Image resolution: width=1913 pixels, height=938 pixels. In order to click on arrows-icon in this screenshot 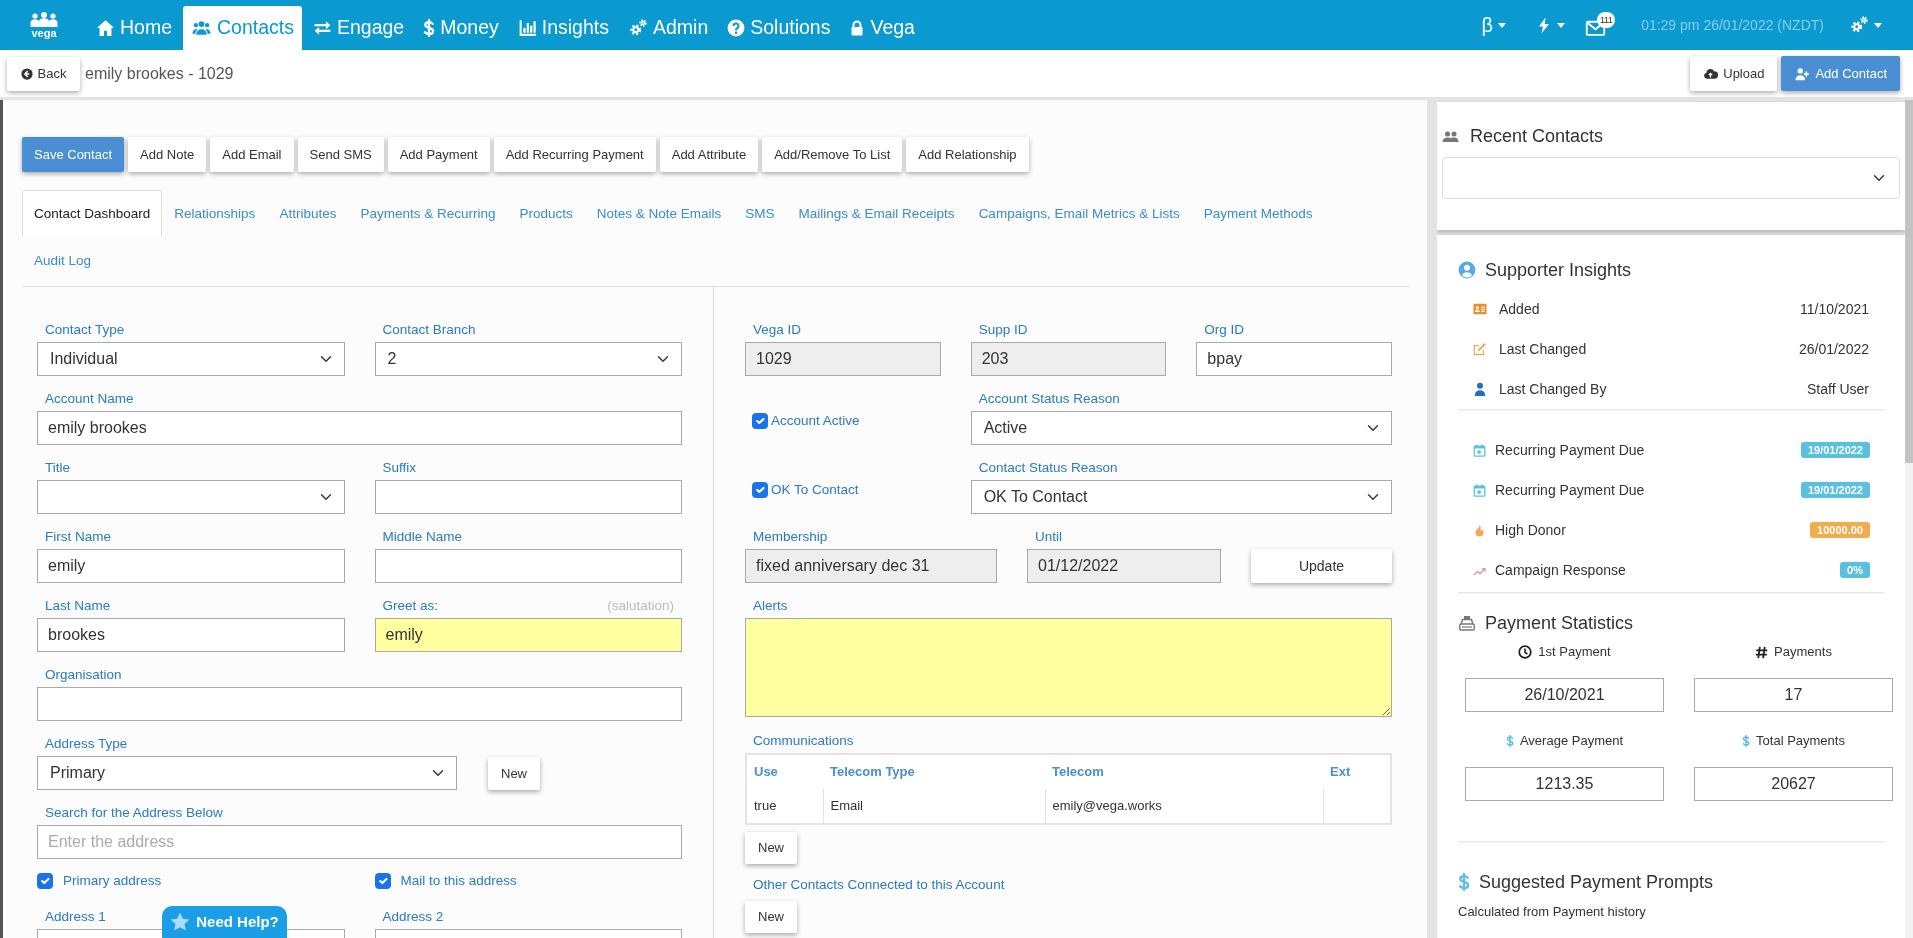, I will do `click(322, 28)`.